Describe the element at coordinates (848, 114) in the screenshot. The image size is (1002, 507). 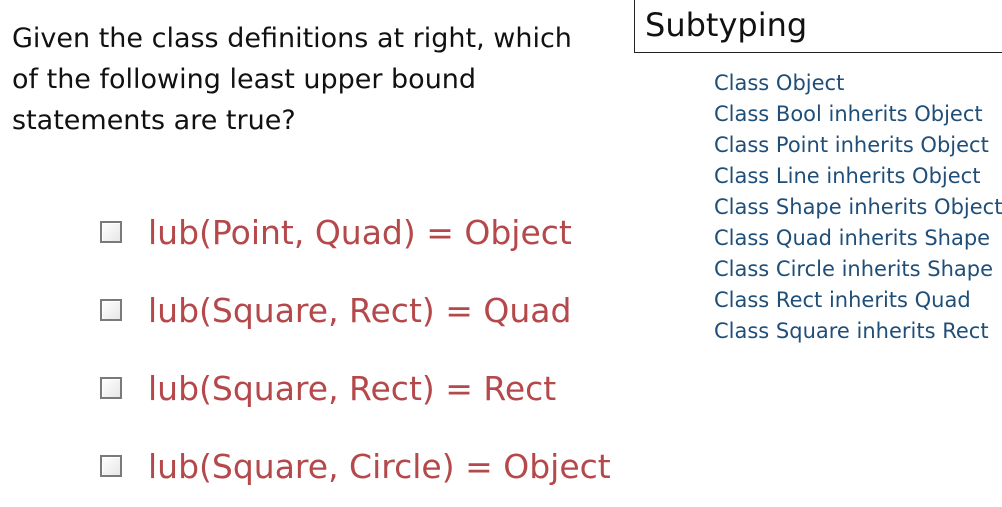
I see `class-definition: Class Bool inherits Object` at that location.